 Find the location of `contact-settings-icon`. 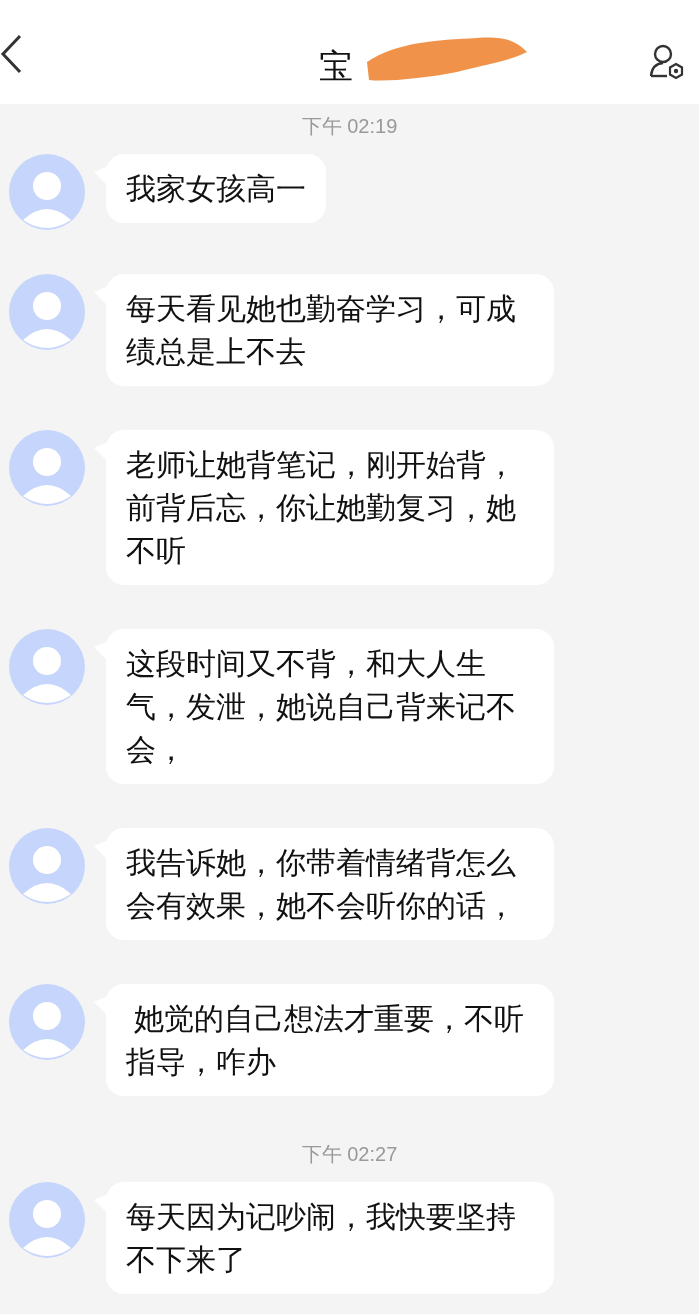

contact-settings-icon is located at coordinates (667, 62).